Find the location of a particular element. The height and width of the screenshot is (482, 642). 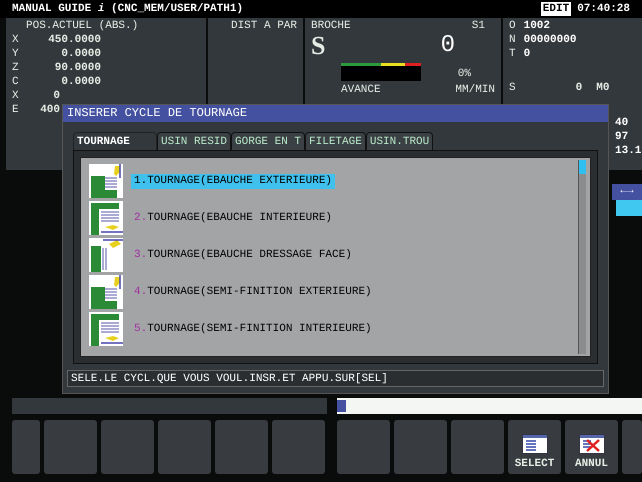

scrollbar is located at coordinates (582, 257).